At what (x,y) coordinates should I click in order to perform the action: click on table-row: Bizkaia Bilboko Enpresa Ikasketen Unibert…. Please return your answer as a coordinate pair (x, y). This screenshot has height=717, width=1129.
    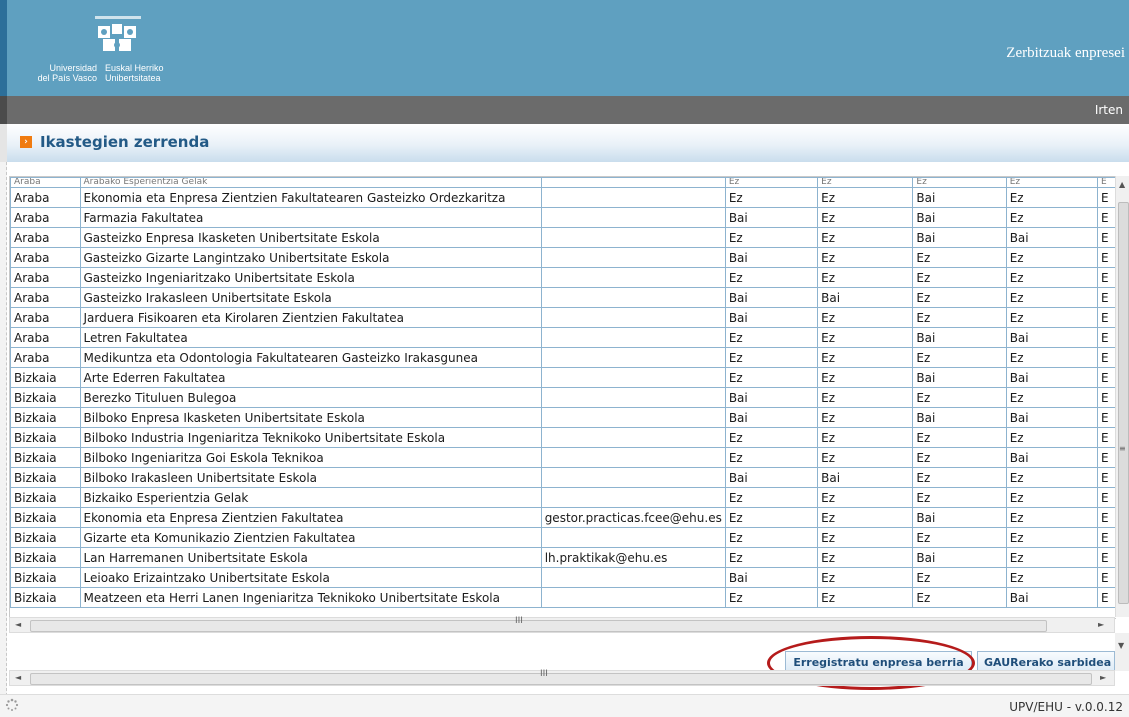
    Looking at the image, I should click on (563, 417).